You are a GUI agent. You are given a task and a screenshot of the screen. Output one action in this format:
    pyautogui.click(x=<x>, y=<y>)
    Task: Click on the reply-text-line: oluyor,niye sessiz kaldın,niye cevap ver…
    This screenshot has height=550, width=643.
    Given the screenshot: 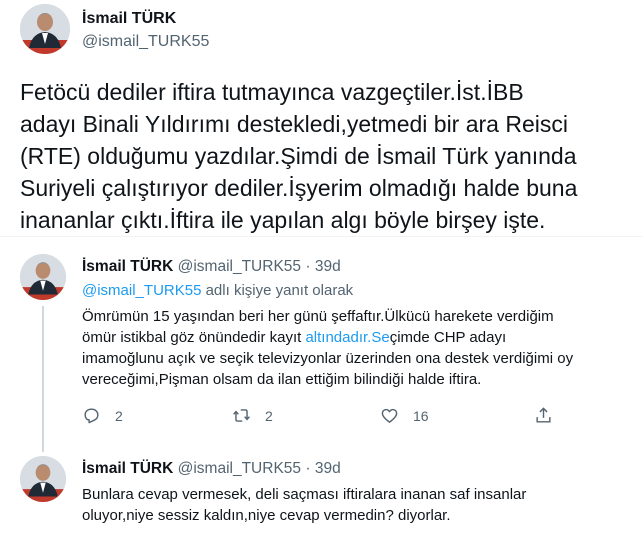 What is the action you would take?
    pyautogui.click(x=266, y=515)
    